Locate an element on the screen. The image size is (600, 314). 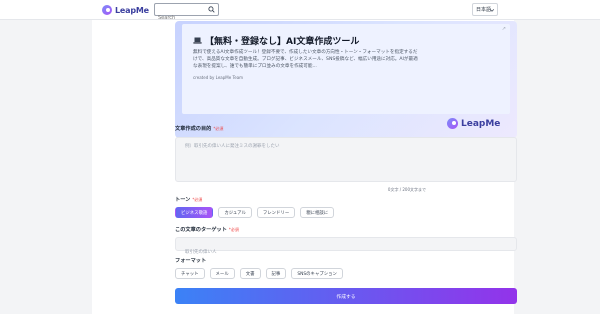
purpose-field is located at coordinates (346, 159).